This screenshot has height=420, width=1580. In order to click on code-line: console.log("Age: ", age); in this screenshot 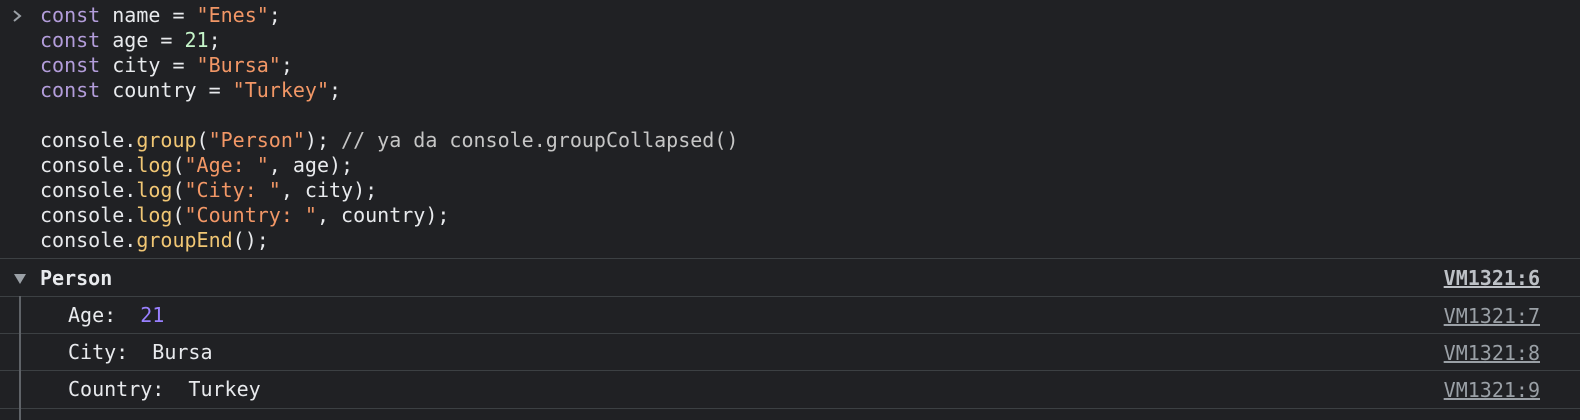, I will do `click(389, 165)`.